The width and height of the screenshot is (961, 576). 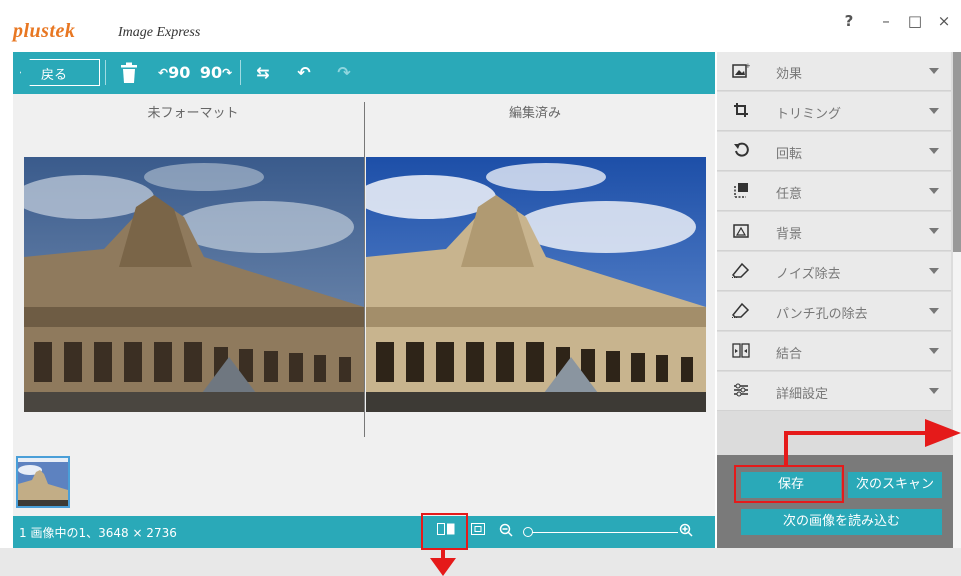 What do you see at coordinates (480, 26) in the screenshot?
I see `title-bar: plustek Image Express ? – □ ×` at bounding box center [480, 26].